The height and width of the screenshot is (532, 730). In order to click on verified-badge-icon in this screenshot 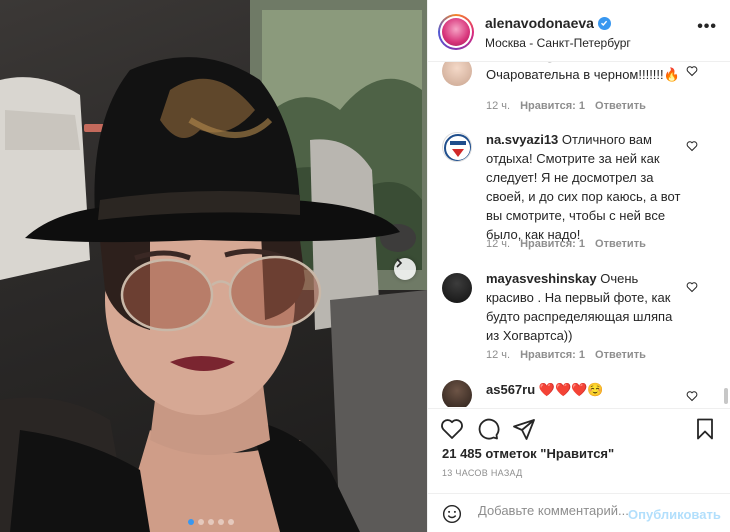, I will do `click(604, 23)`.